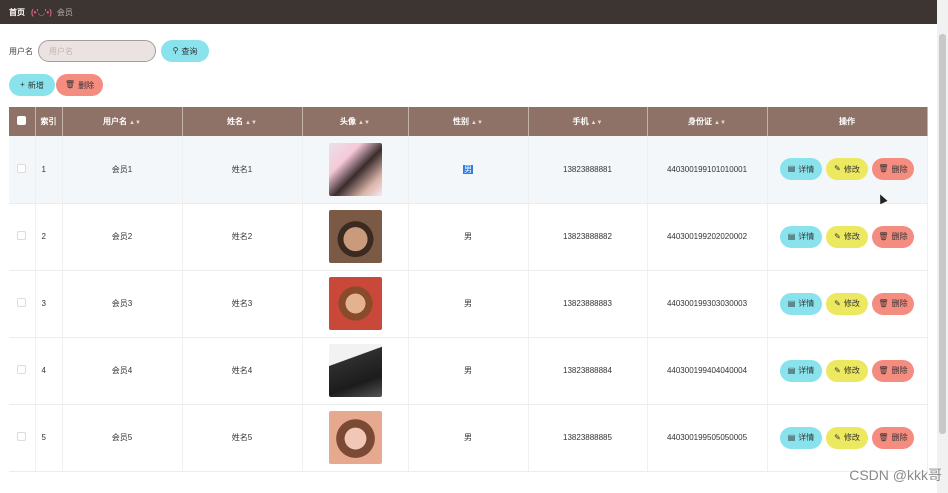 The image size is (948, 493). Describe the element at coordinates (115, 121) in the screenshot. I see `col-username-label: 用户名` at that location.